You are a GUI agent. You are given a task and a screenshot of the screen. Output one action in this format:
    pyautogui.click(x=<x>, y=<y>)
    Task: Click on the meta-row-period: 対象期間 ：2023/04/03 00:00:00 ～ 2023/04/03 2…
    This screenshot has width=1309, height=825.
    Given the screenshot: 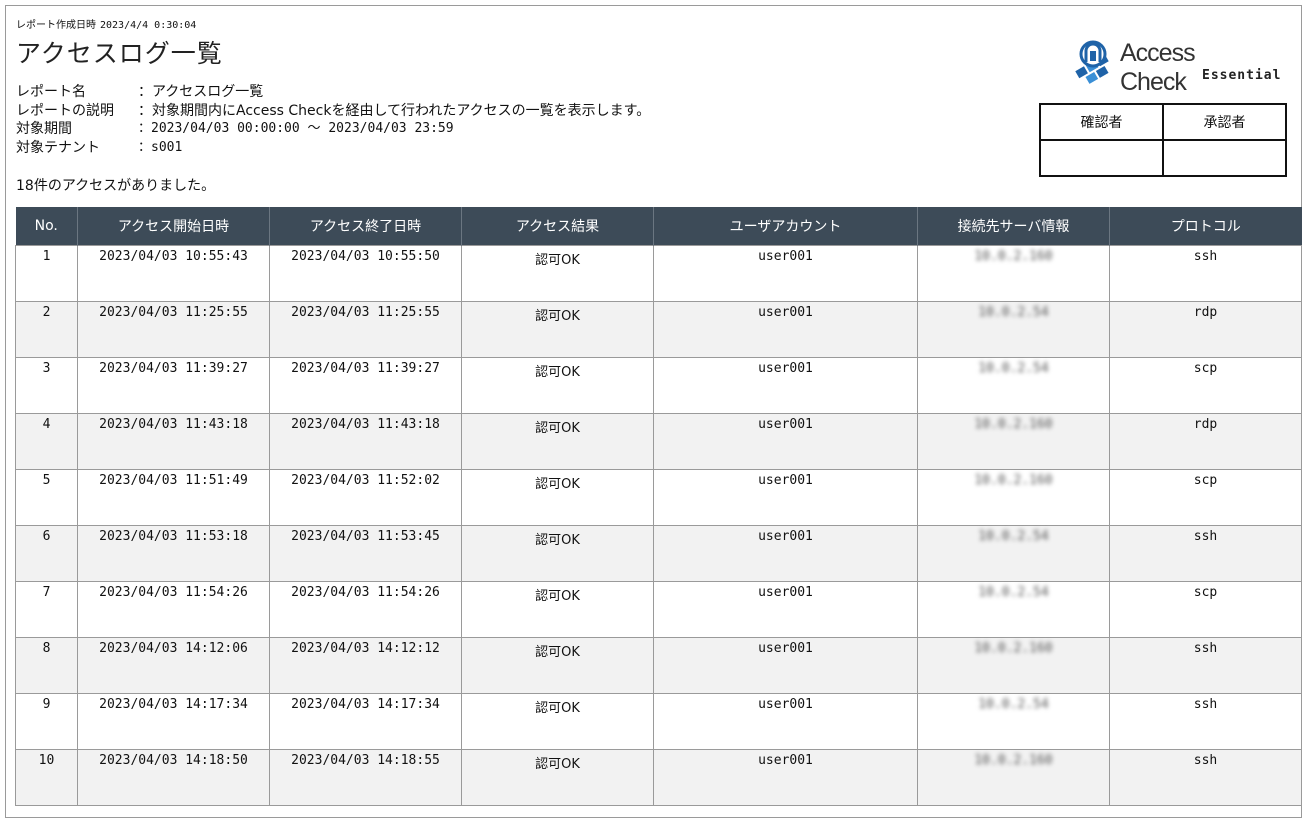 What is the action you would take?
    pyautogui.click(x=333, y=129)
    